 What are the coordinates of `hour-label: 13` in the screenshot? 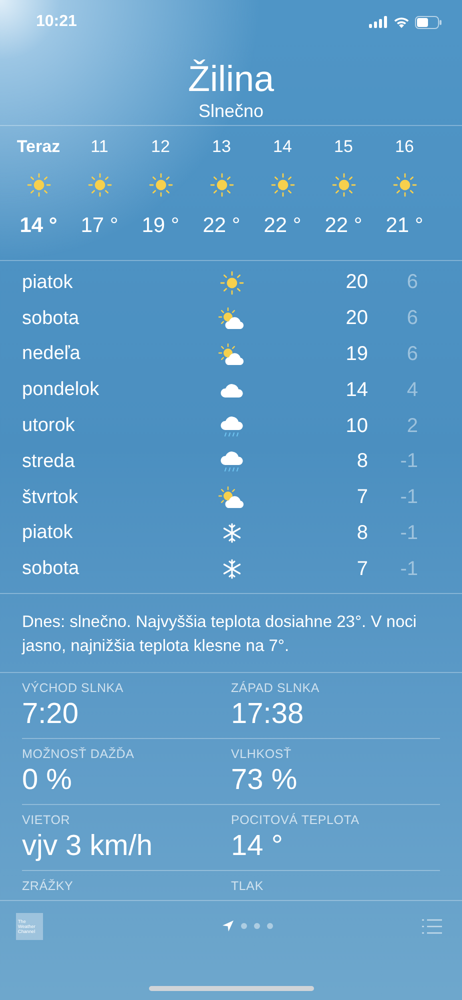 It's located at (221, 147).